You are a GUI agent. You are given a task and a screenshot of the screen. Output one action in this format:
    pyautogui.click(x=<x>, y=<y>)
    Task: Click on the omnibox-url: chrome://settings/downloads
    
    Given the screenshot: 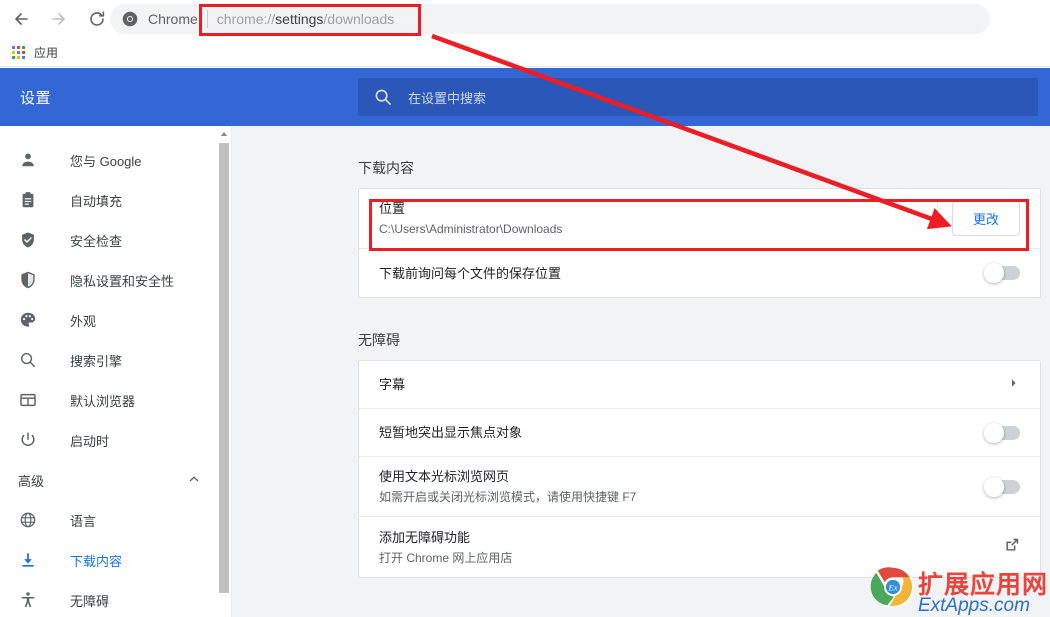 What is the action you would take?
    pyautogui.click(x=305, y=19)
    